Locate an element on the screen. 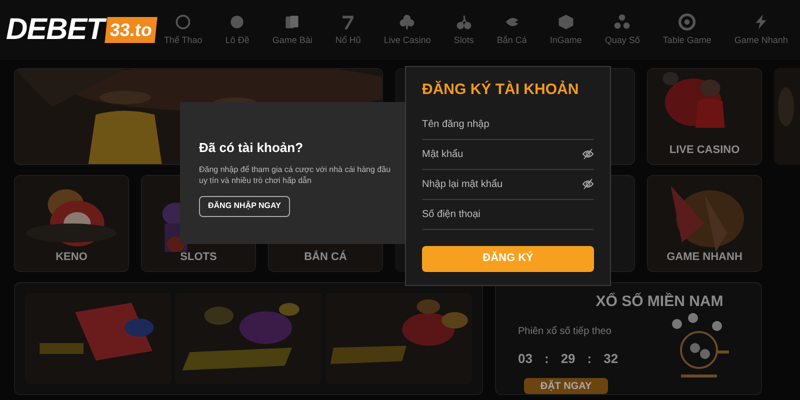 The width and height of the screenshot is (800, 400). game-label: SLOTS is located at coordinates (198, 256).